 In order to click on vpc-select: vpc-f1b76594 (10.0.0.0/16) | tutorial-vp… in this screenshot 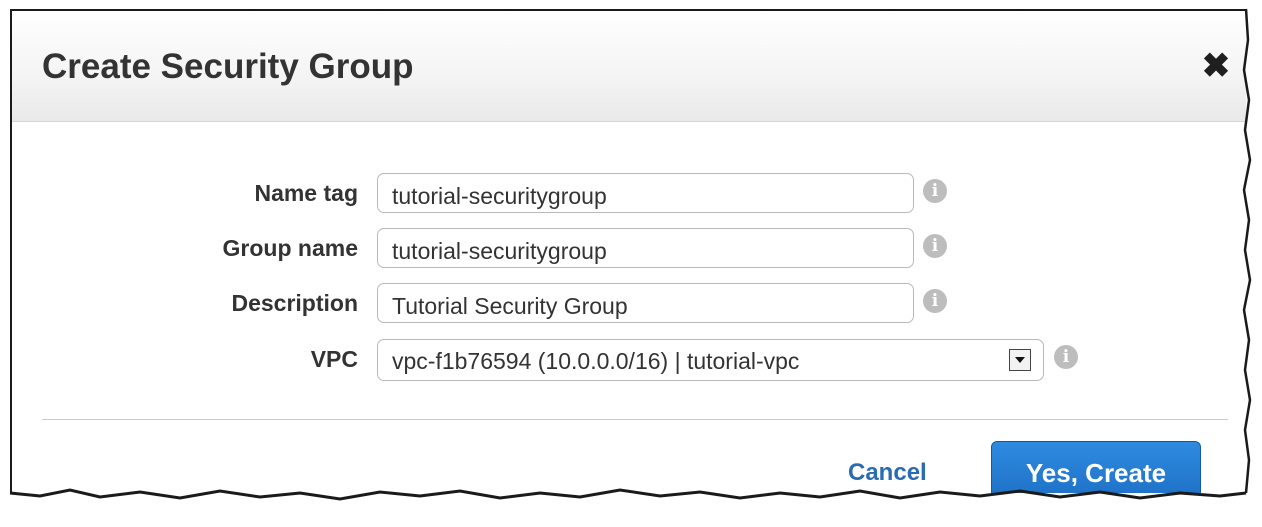, I will do `click(710, 360)`.